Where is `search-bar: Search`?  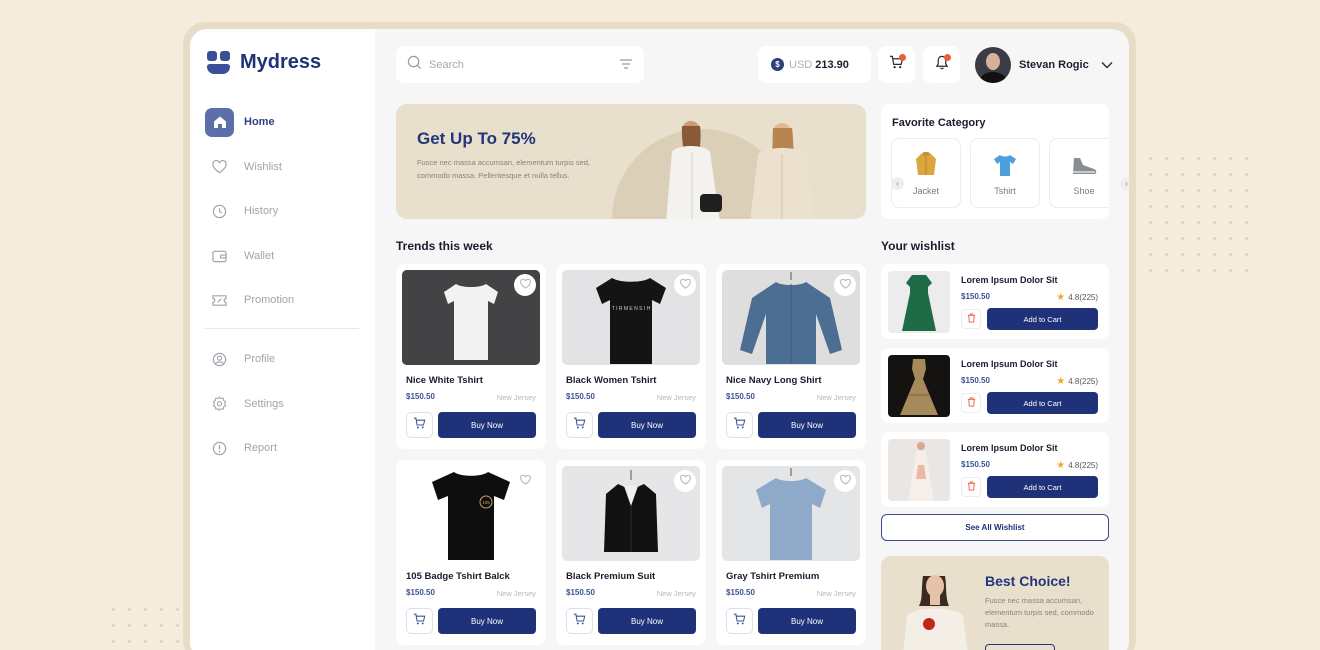
search-bar: Search is located at coordinates (520, 64).